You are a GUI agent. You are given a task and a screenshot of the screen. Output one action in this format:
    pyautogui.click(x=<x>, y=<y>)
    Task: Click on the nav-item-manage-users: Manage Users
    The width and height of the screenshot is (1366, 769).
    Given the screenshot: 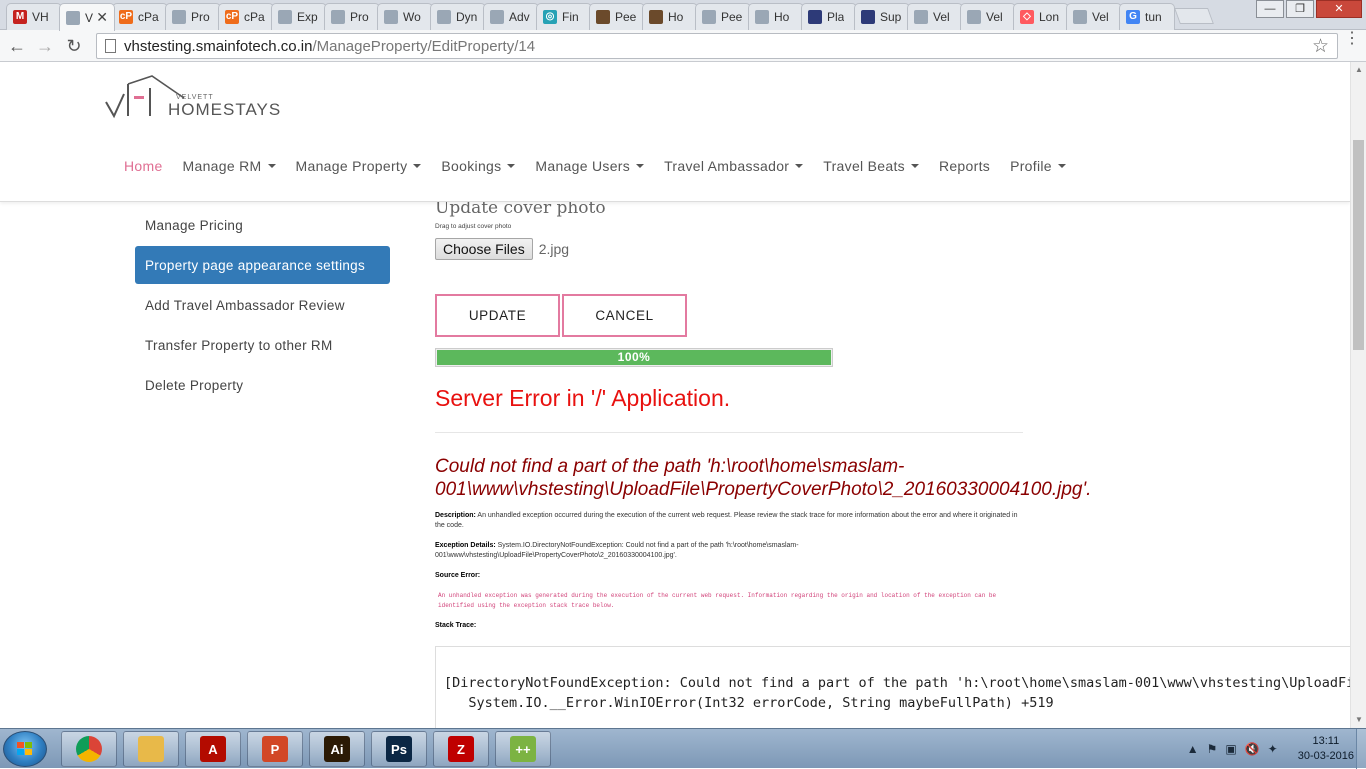 What is the action you would take?
    pyautogui.click(x=590, y=166)
    